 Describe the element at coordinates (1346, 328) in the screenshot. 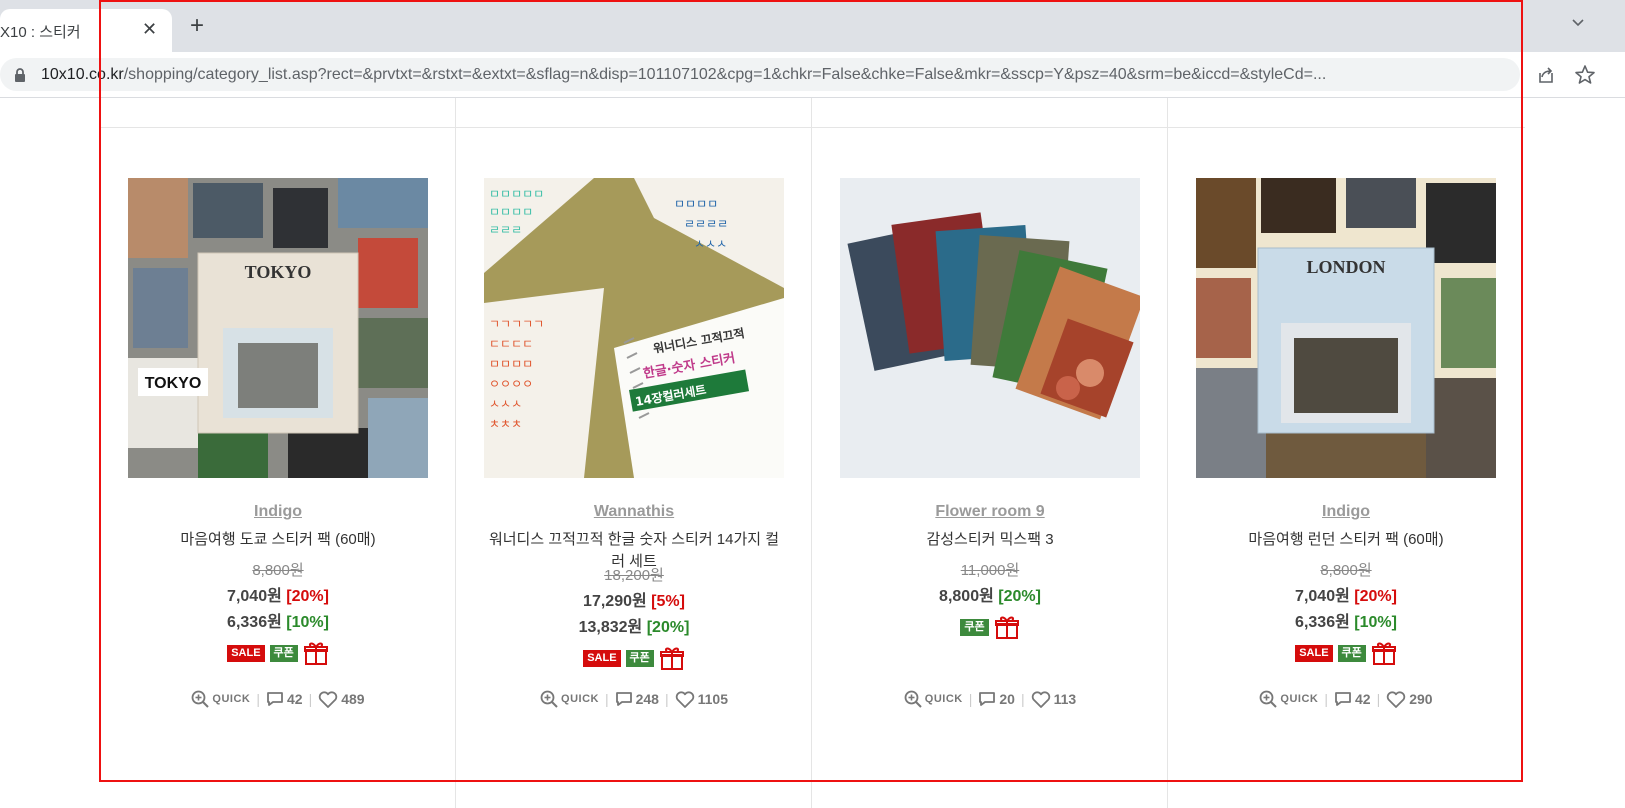

I see `product-image: LONDON` at that location.